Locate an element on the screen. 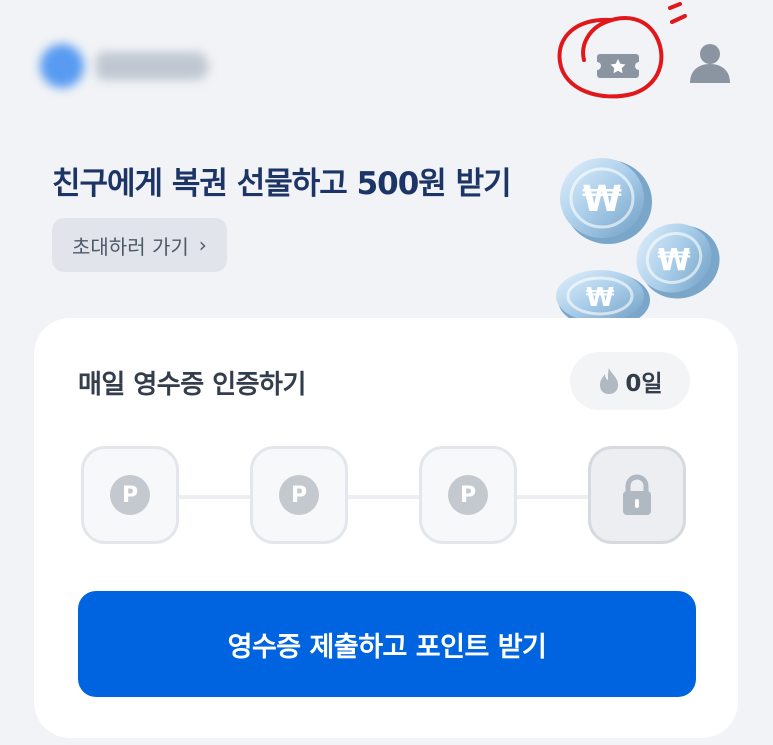 This screenshot has width=773, height=745. user-icon is located at coordinates (710, 63).